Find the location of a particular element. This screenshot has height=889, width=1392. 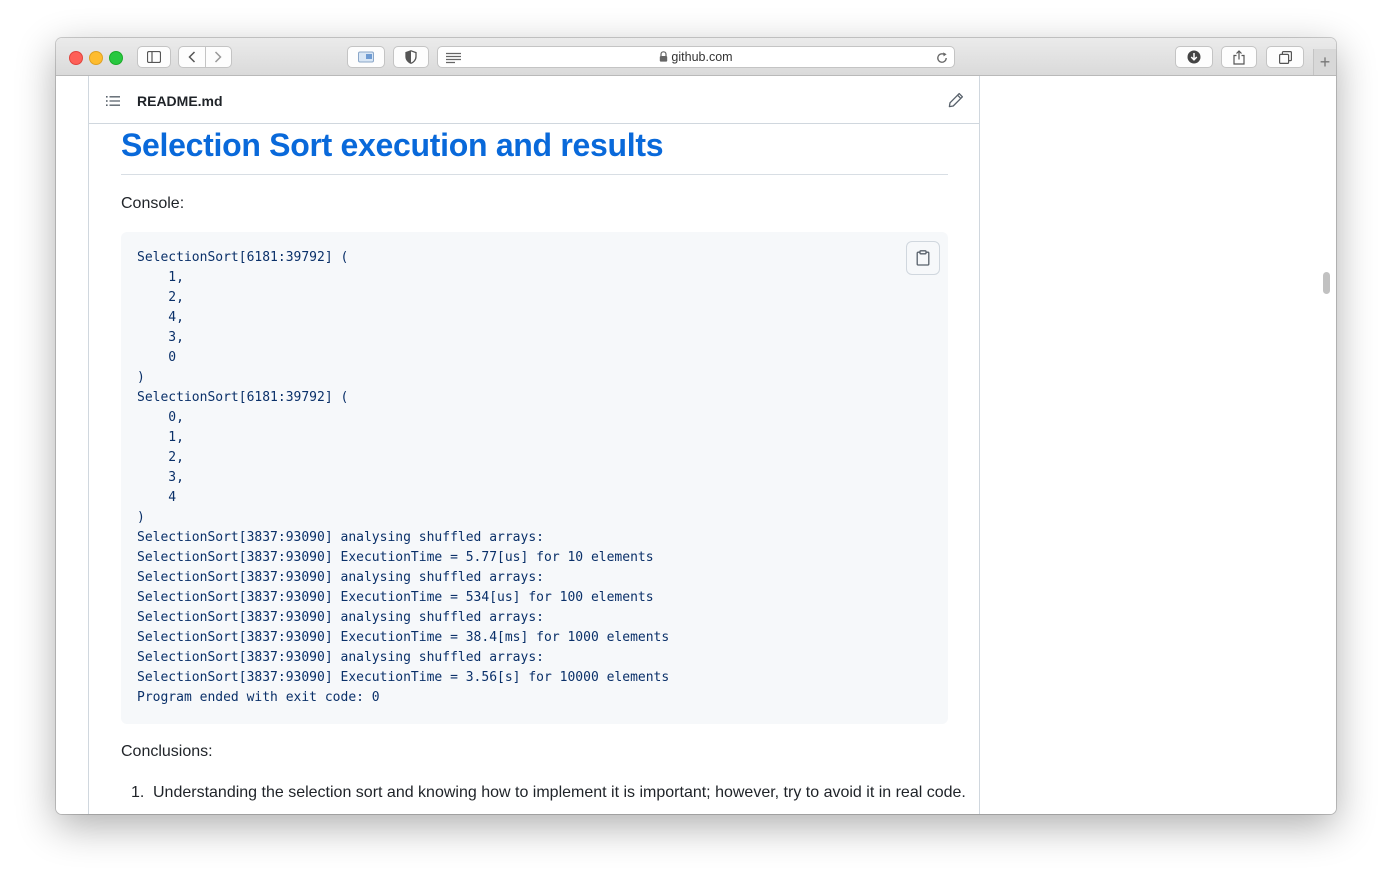

pencil-icon is located at coordinates (956, 100).